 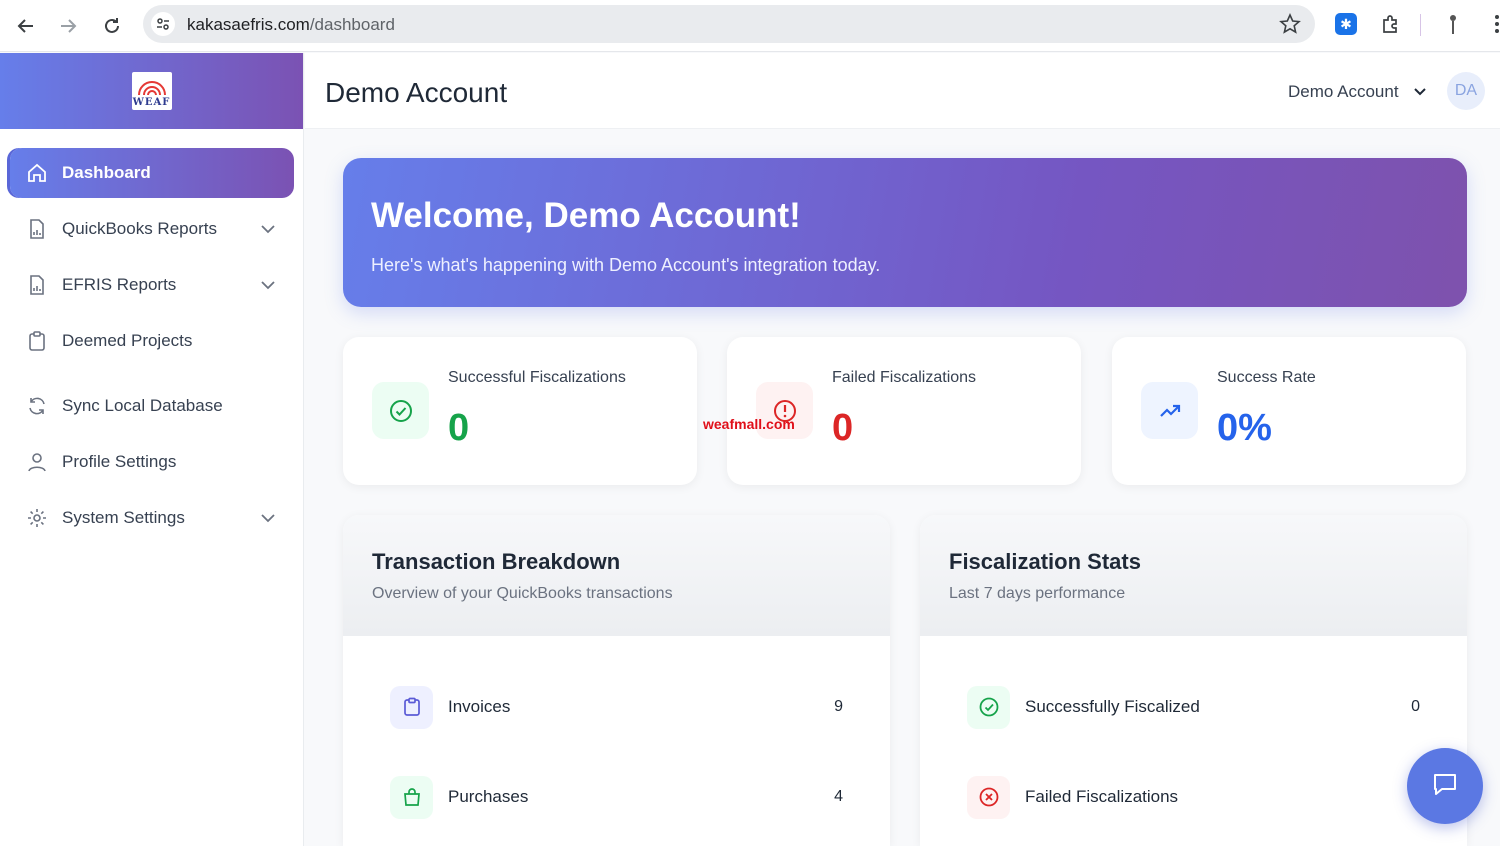 I want to click on row-value: 9, so click(x=838, y=706).